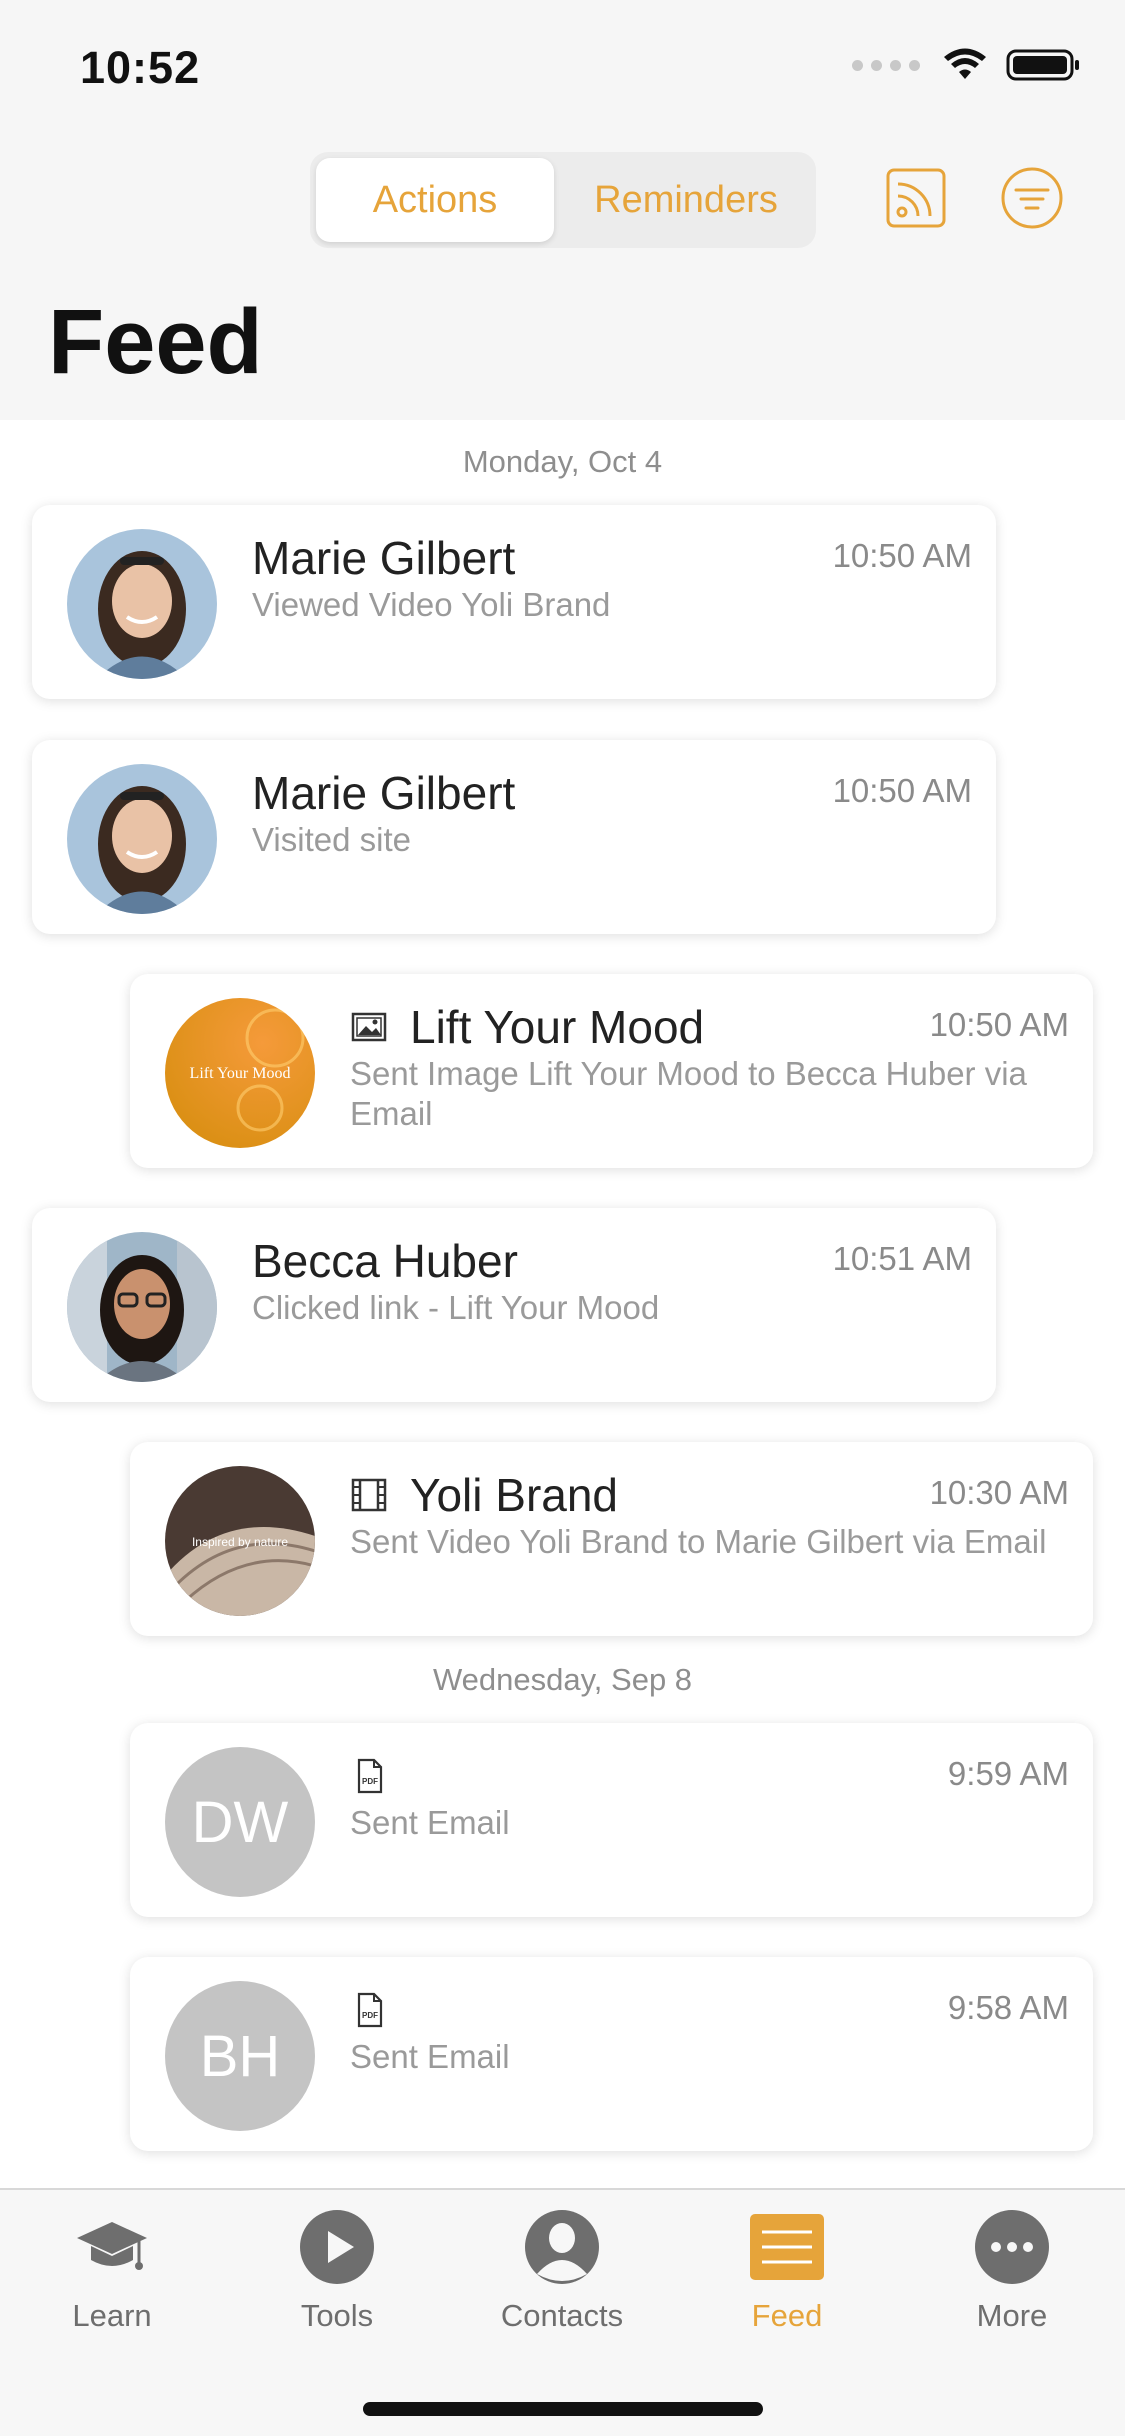 This screenshot has width=1125, height=2436. I want to click on timestamp: 10:51 AM, so click(902, 1258).